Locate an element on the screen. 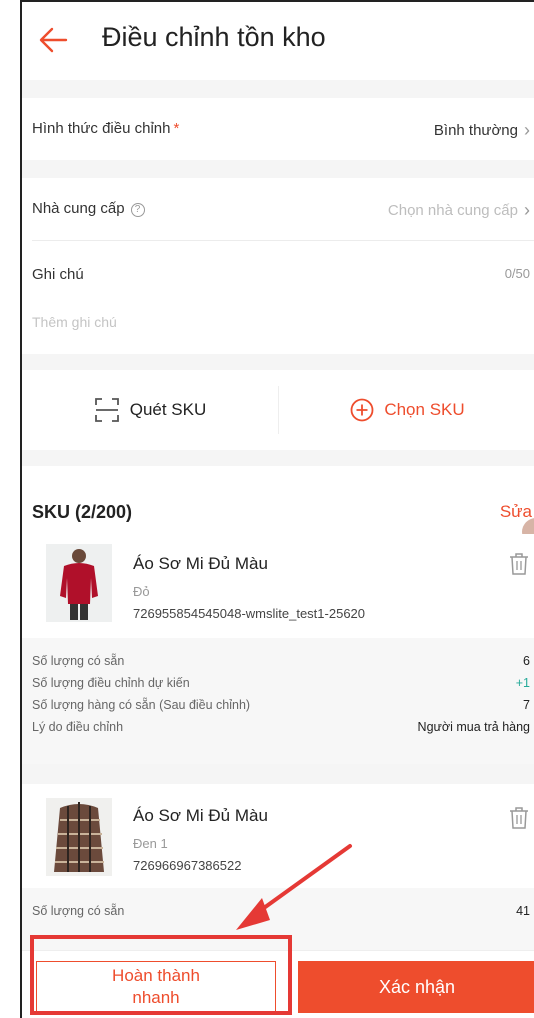 This screenshot has width=534, height=1018. plus-circle-icon is located at coordinates (362, 410).